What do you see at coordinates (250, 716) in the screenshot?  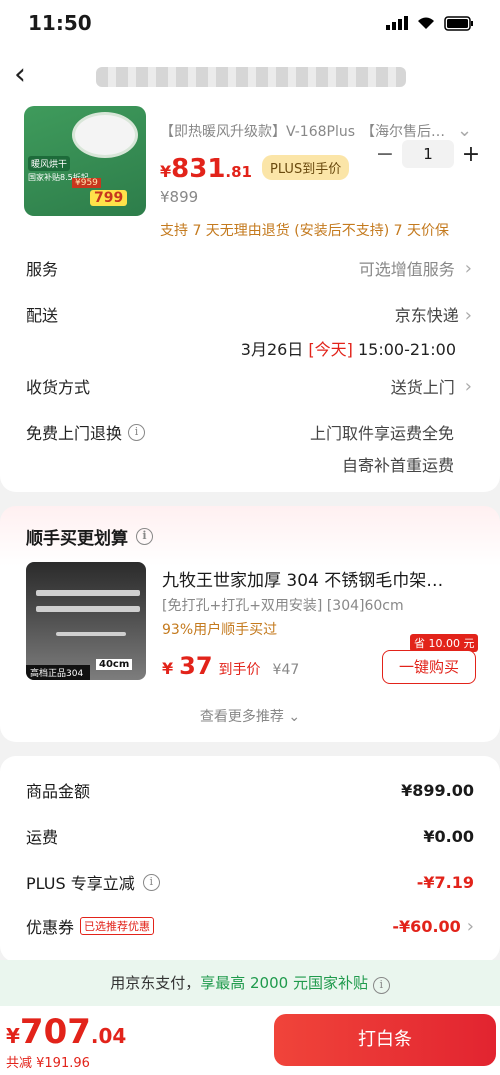 I see `see-more-link: 查看更多推荐 ⌄` at bounding box center [250, 716].